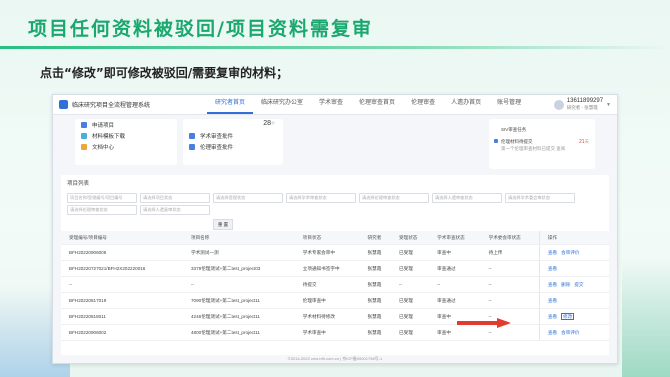 The image size is (670, 377). Describe the element at coordinates (282, 104) in the screenshot. I see `nav-item: 临床研究办公室` at that location.